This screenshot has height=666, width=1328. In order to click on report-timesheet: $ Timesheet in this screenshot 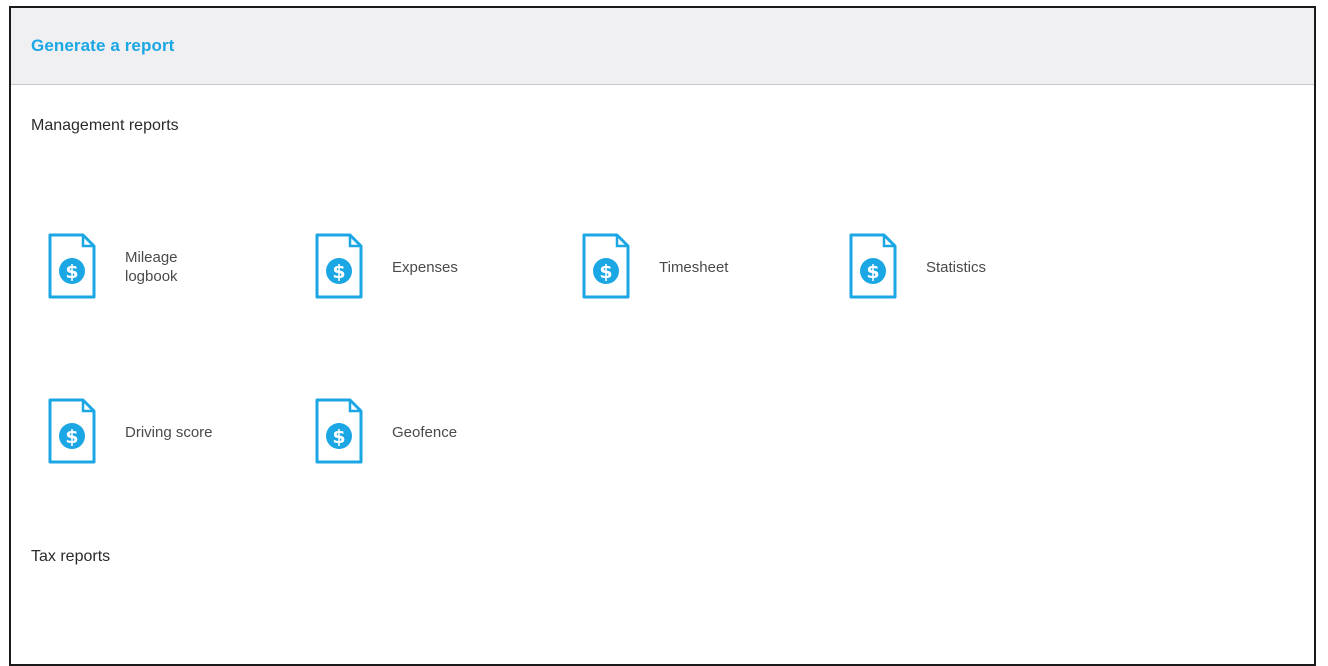, I will do `click(701, 267)`.